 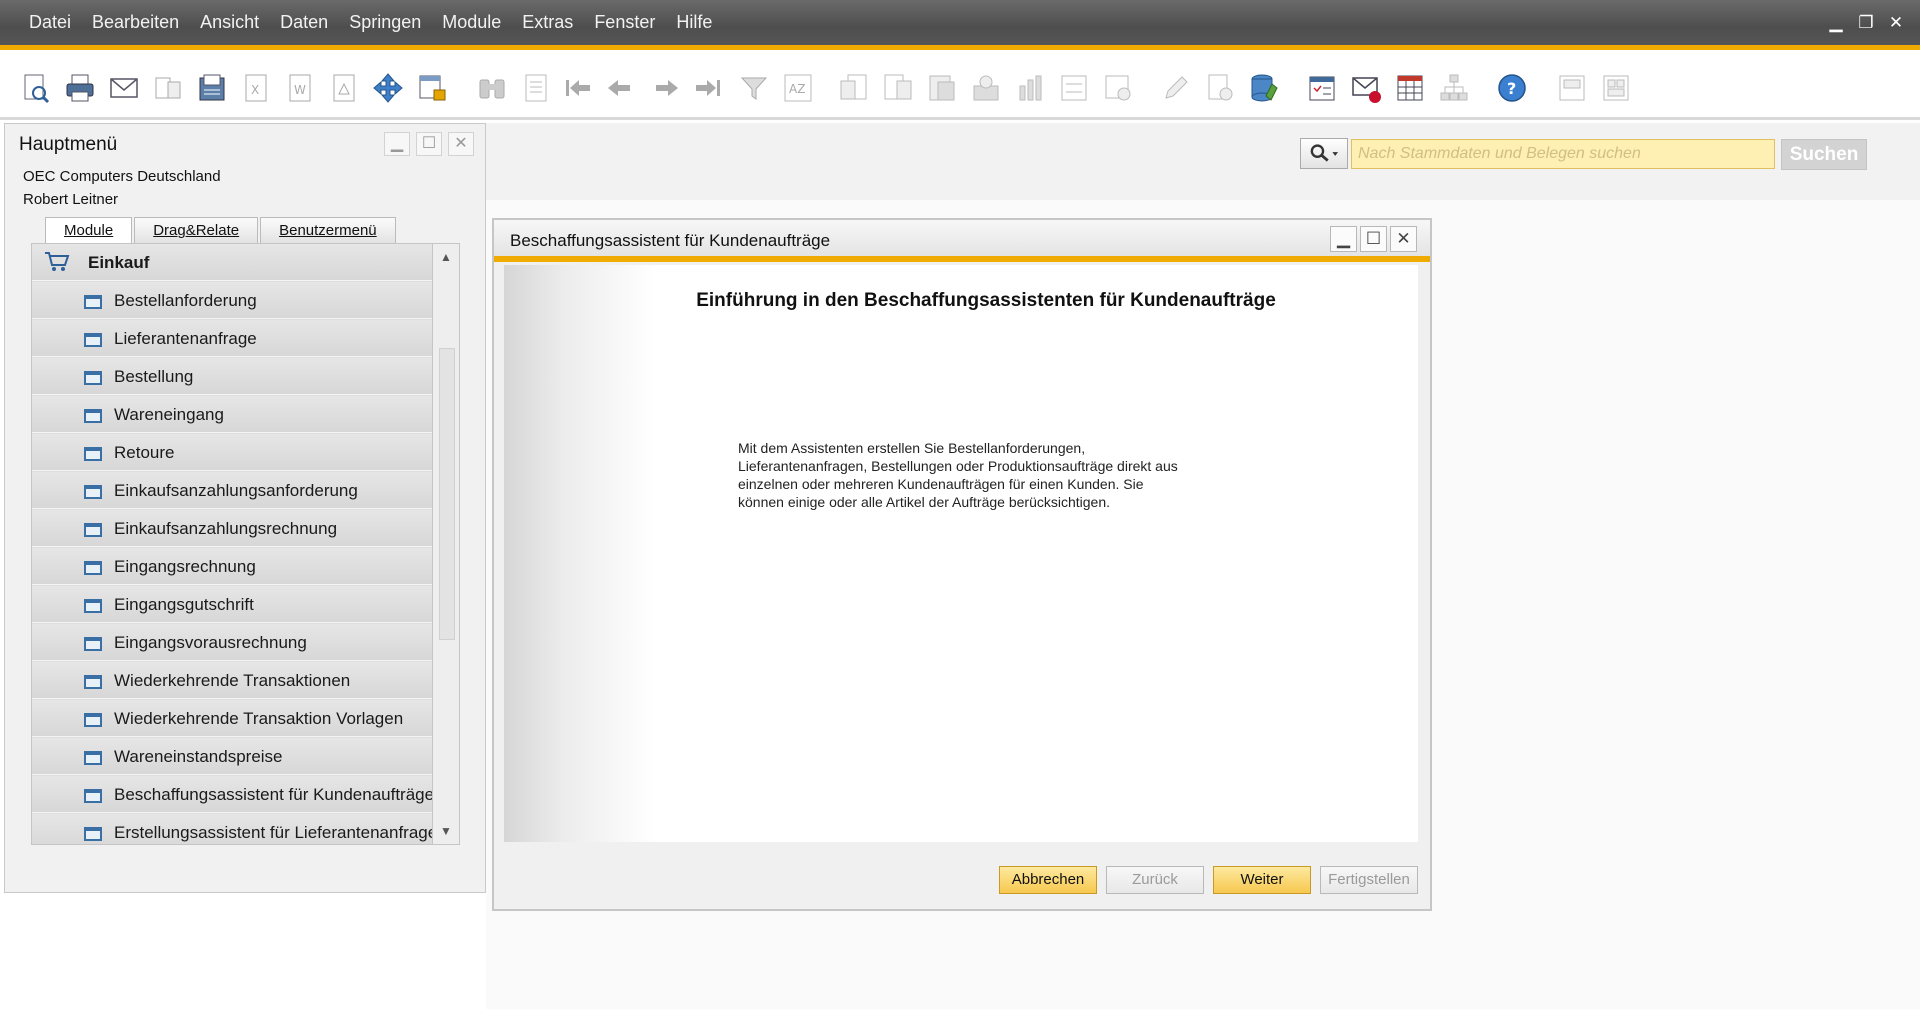 What do you see at coordinates (80, 88) in the screenshot?
I see `print-icon` at bounding box center [80, 88].